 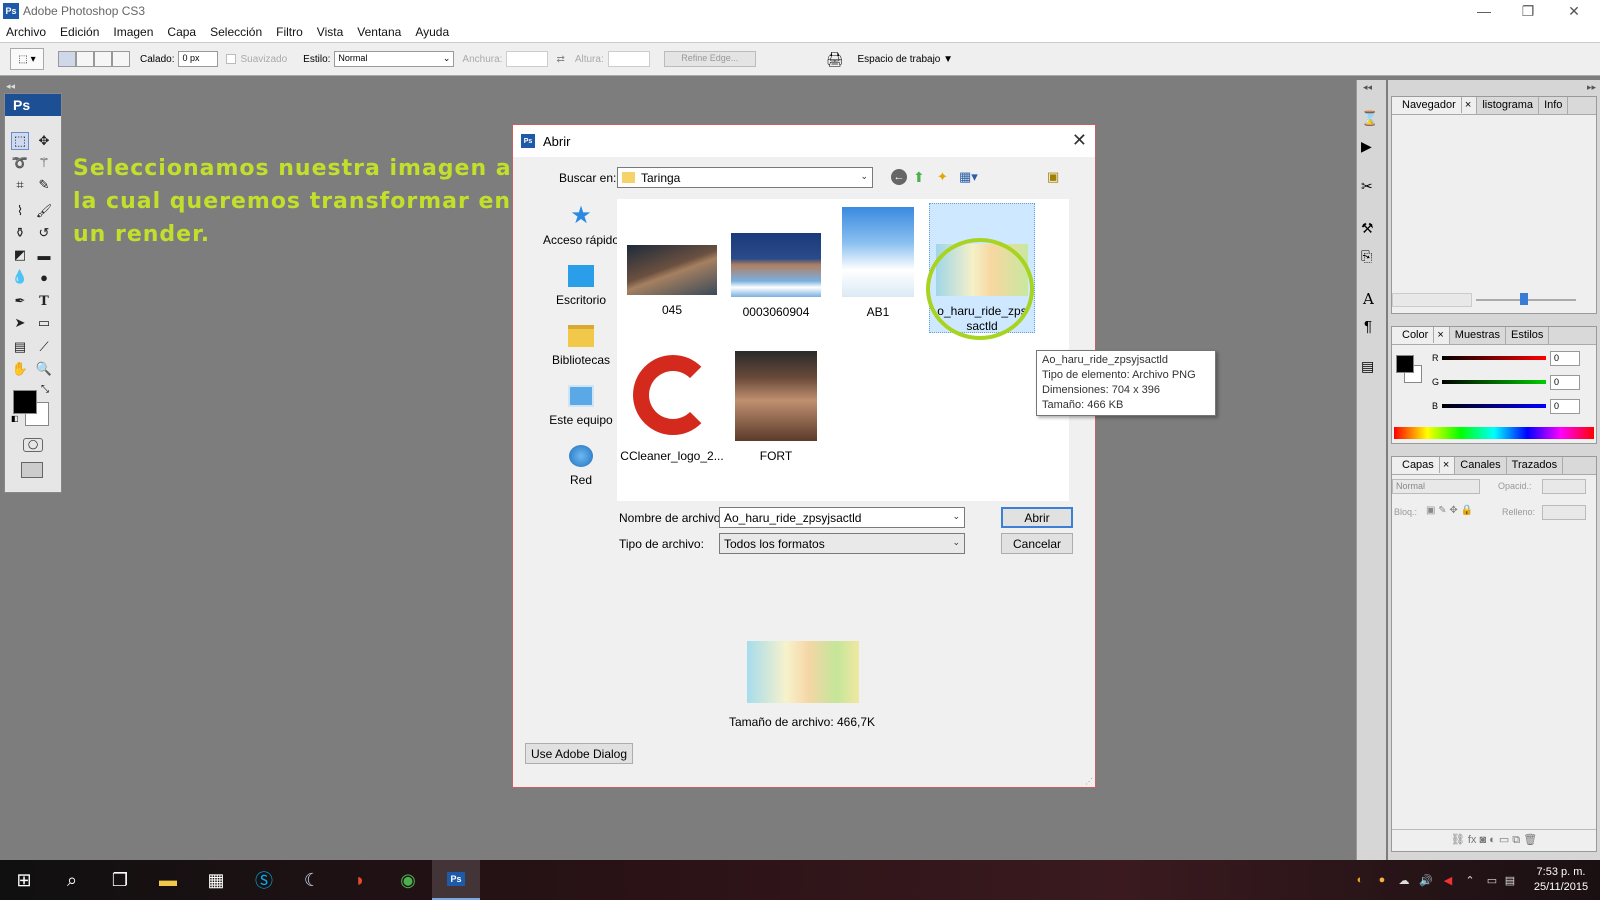 What do you see at coordinates (1037, 543) in the screenshot?
I see `cancel-button: Cancelar` at bounding box center [1037, 543].